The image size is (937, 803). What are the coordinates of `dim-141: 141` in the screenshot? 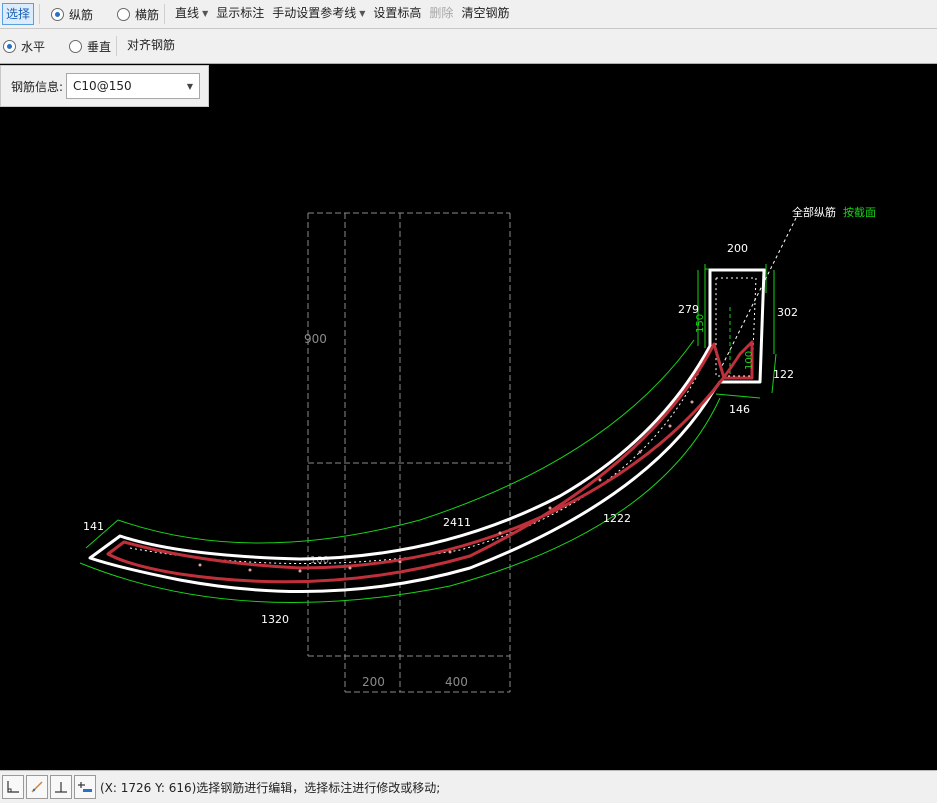 It's located at (93, 526).